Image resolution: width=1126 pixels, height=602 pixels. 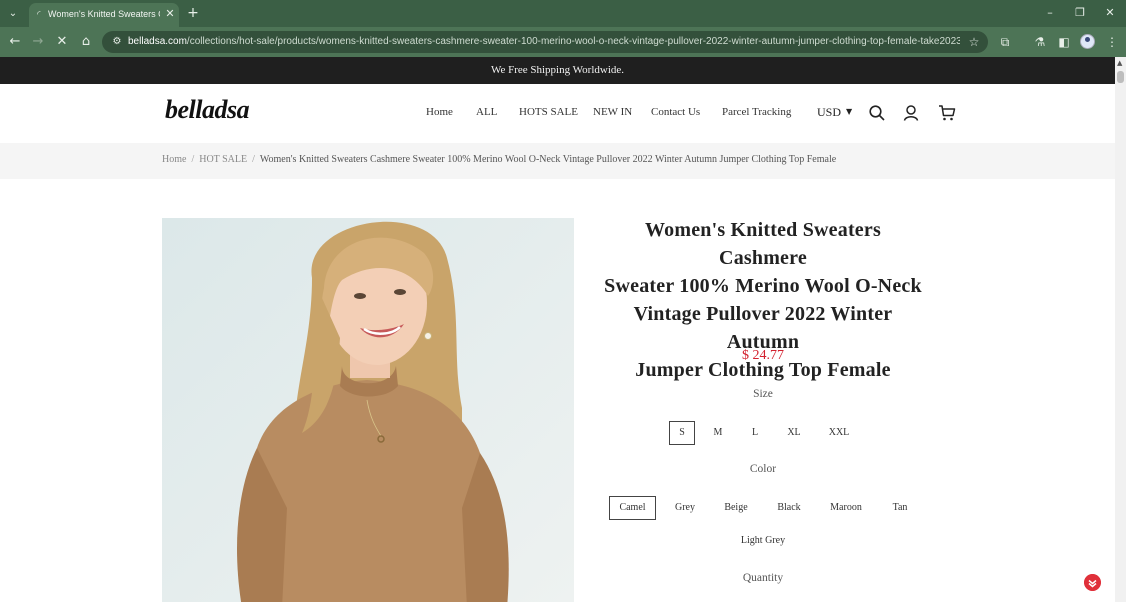 What do you see at coordinates (849, 111) in the screenshot?
I see `caret-down-icon: ▼` at bounding box center [849, 111].